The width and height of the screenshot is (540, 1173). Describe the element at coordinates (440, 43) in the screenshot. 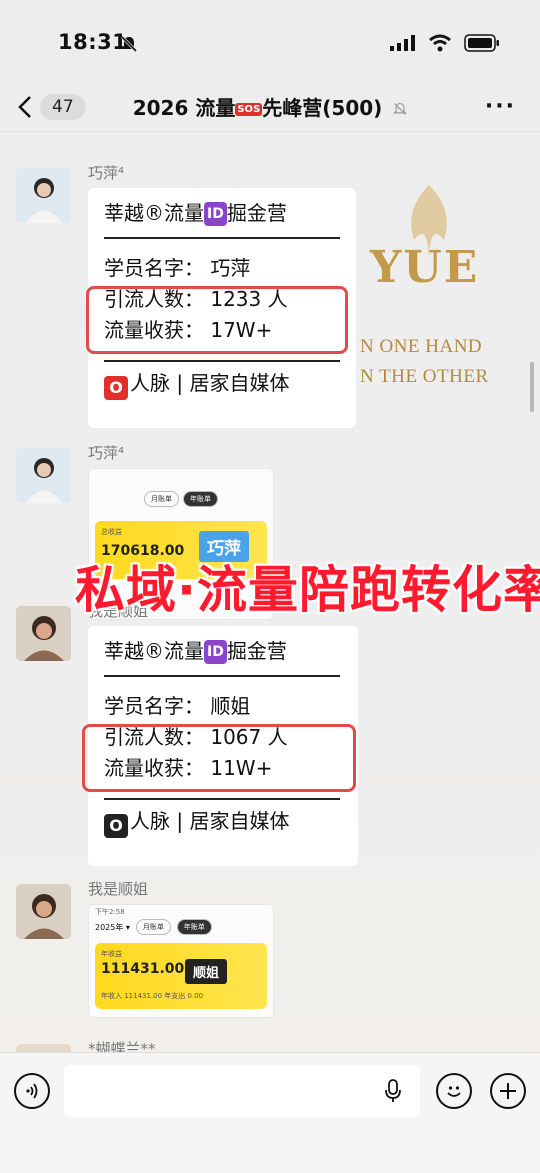

I see `wifi-icon` at that location.